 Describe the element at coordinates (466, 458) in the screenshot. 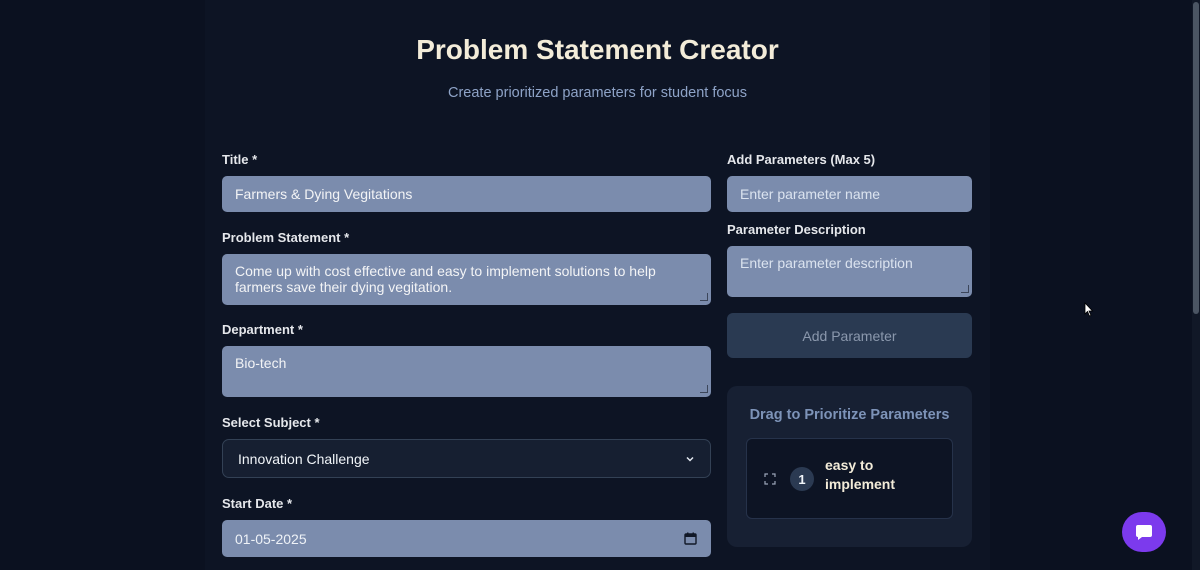

I see `subject-select: Innovation Challenge` at that location.